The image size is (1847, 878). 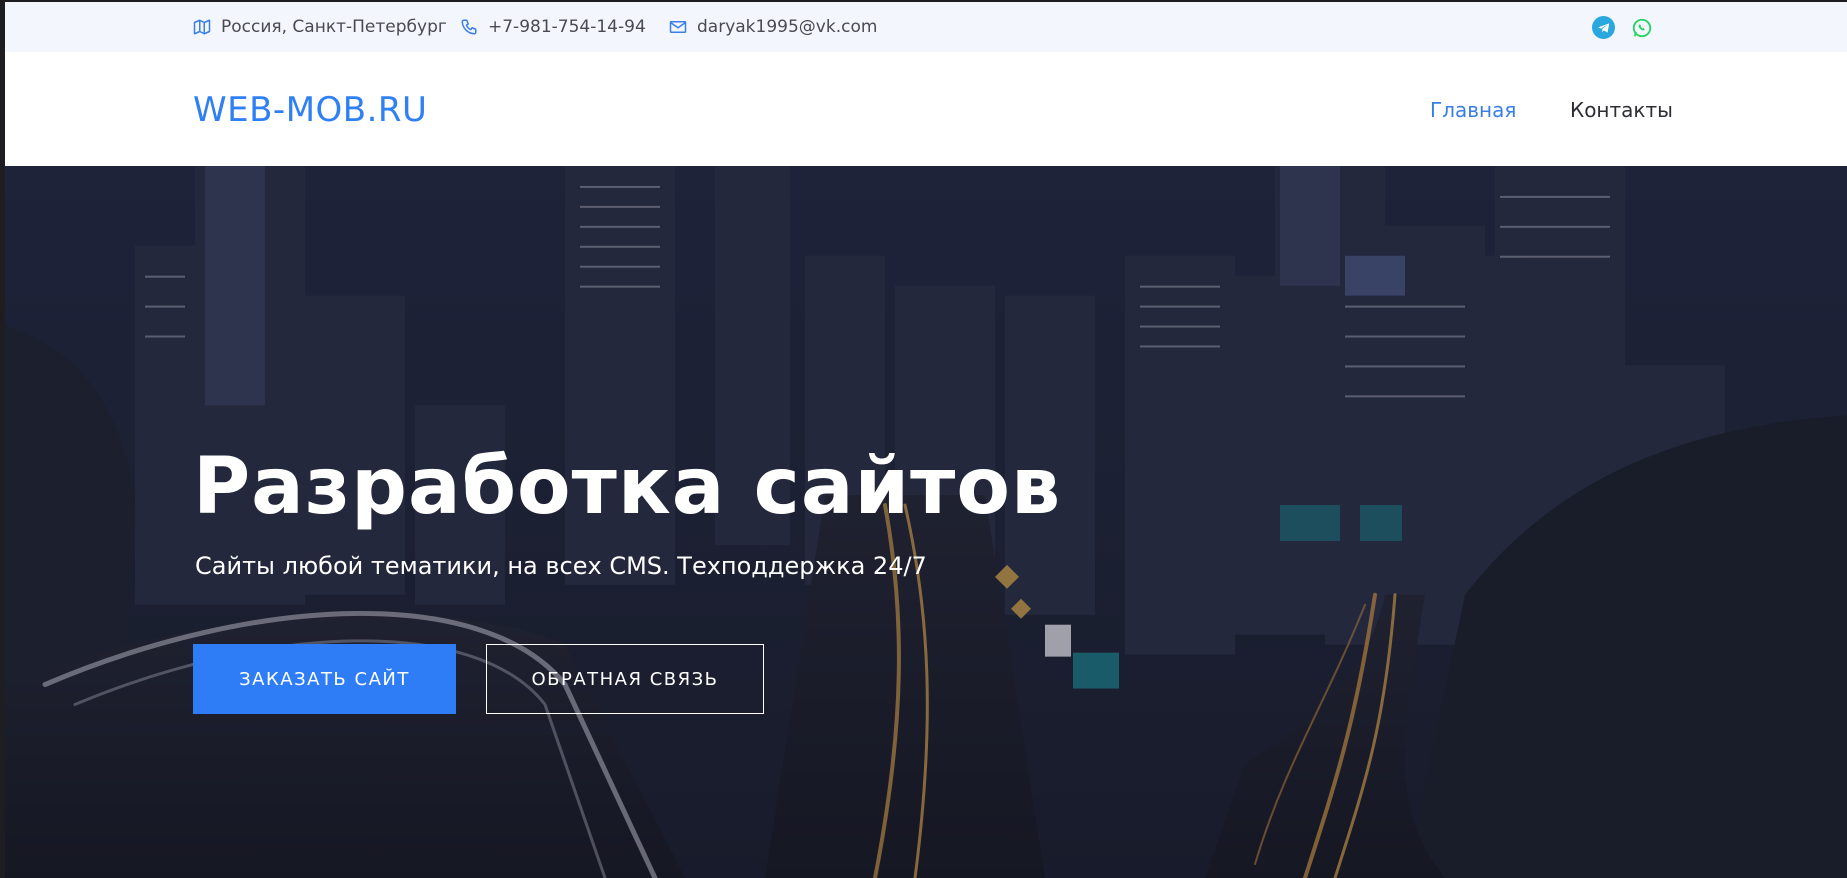 What do you see at coordinates (324, 679) in the screenshot?
I see `order-site-button: ЗАКАЗАТЬ САЙТ` at bounding box center [324, 679].